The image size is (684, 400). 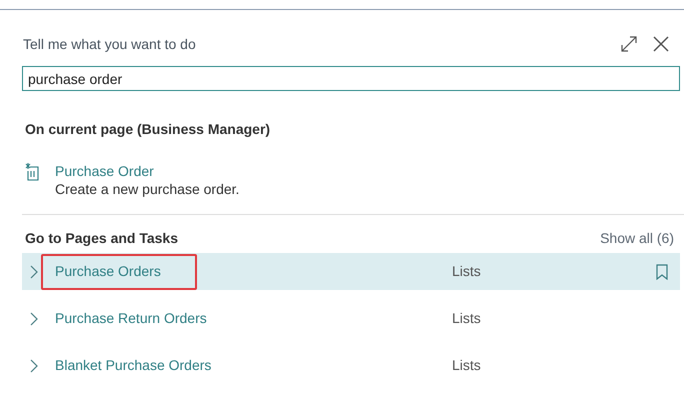 What do you see at coordinates (147, 171) in the screenshot?
I see `action-link: Purchase Order` at bounding box center [147, 171].